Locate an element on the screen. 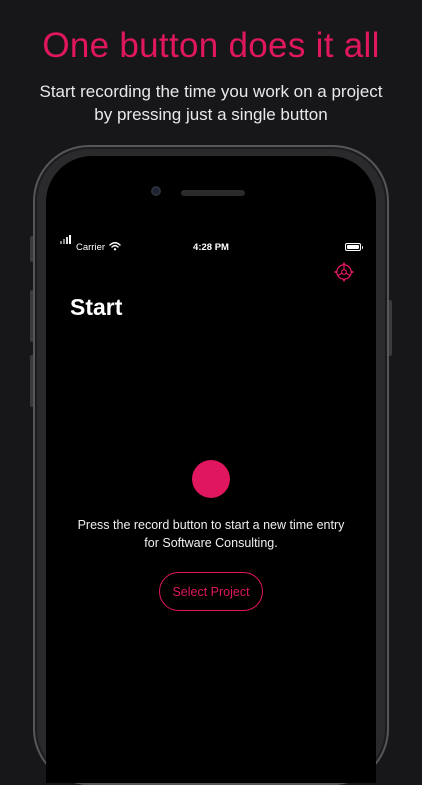  front-camera is located at coordinates (156, 191).